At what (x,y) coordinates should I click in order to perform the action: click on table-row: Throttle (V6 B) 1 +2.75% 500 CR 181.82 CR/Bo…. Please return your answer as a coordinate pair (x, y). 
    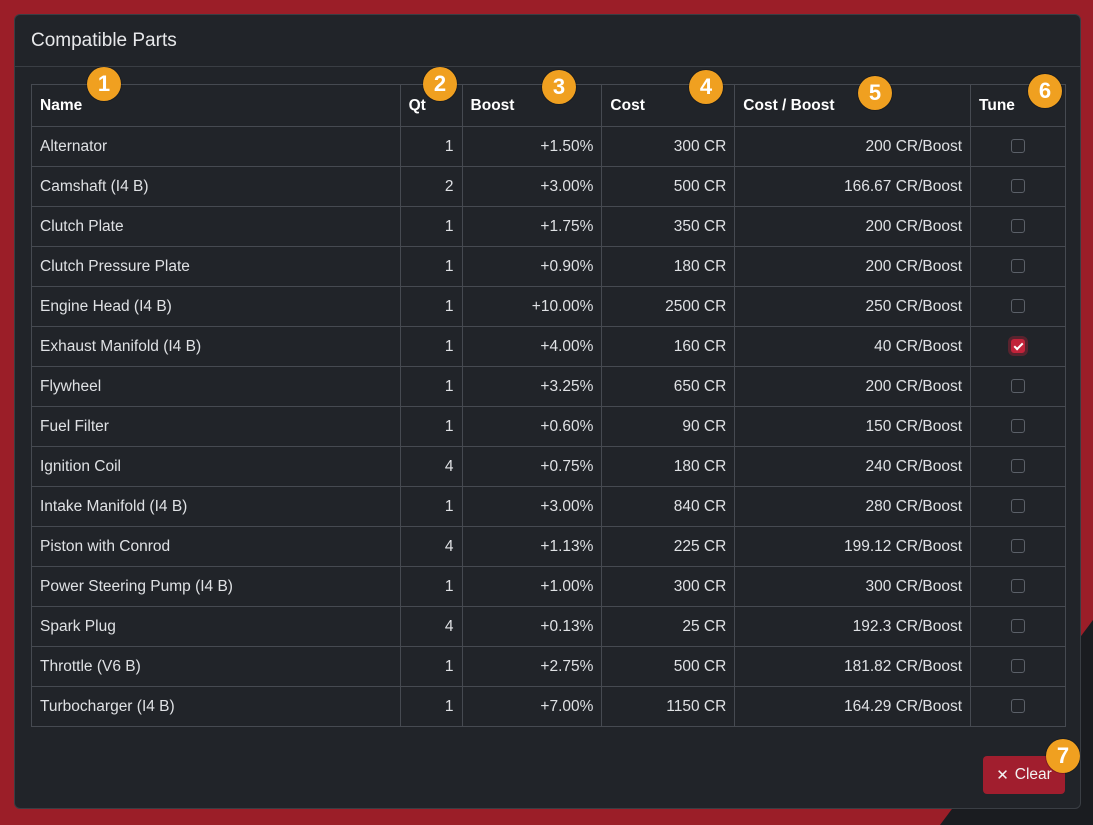
    Looking at the image, I should click on (548, 666).